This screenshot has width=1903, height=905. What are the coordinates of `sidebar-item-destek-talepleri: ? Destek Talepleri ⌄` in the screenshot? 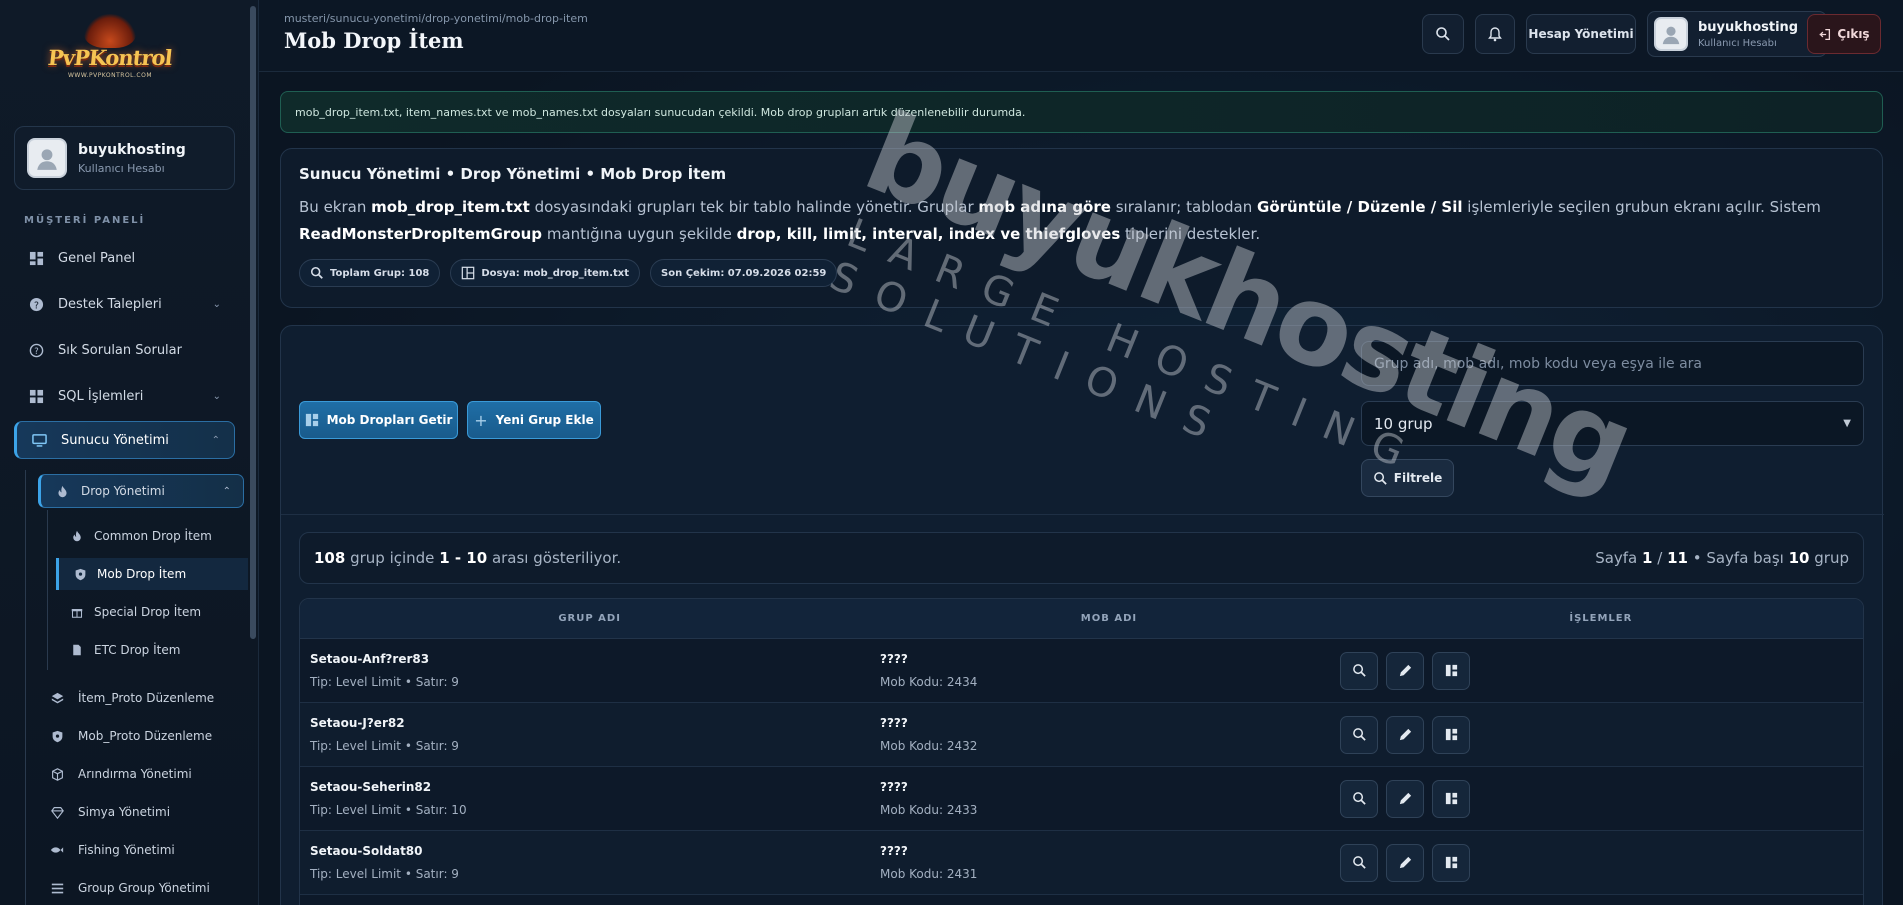 It's located at (124, 304).